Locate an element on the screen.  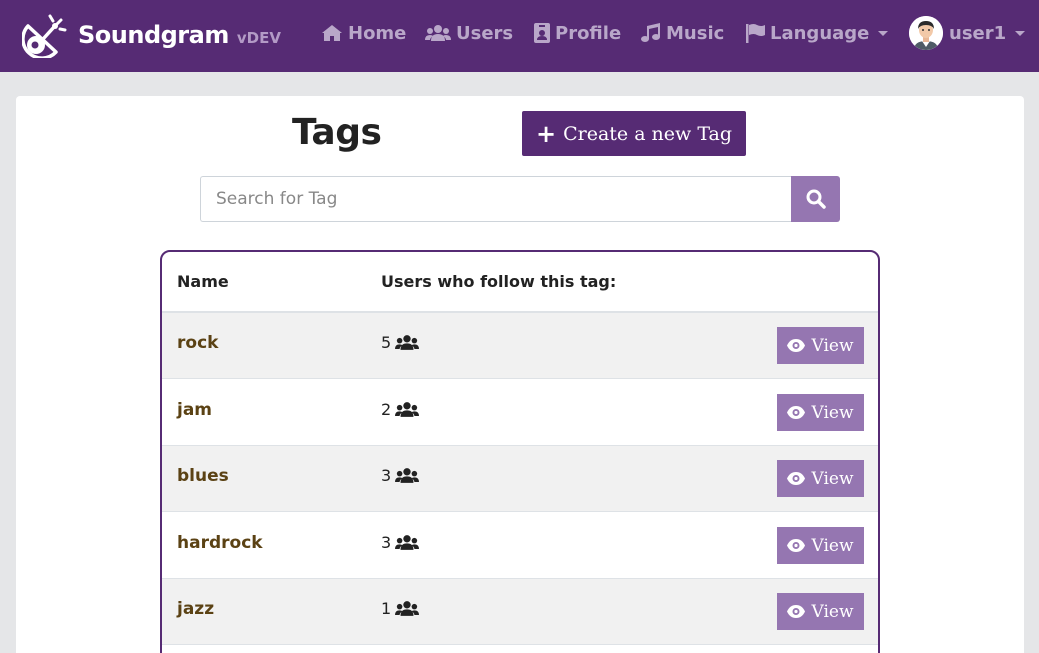
nav-item-label: Language is located at coordinates (820, 33).